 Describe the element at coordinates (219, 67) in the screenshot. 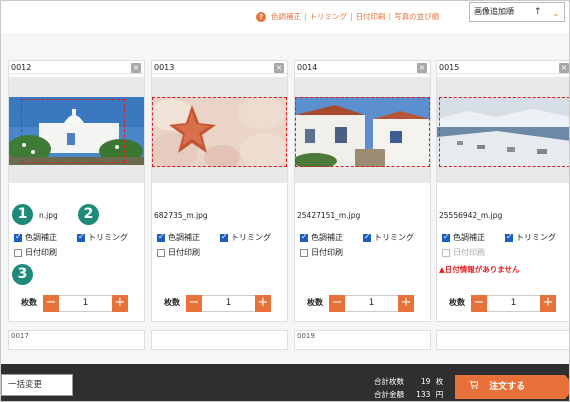

I see `photo-number: 0013` at that location.